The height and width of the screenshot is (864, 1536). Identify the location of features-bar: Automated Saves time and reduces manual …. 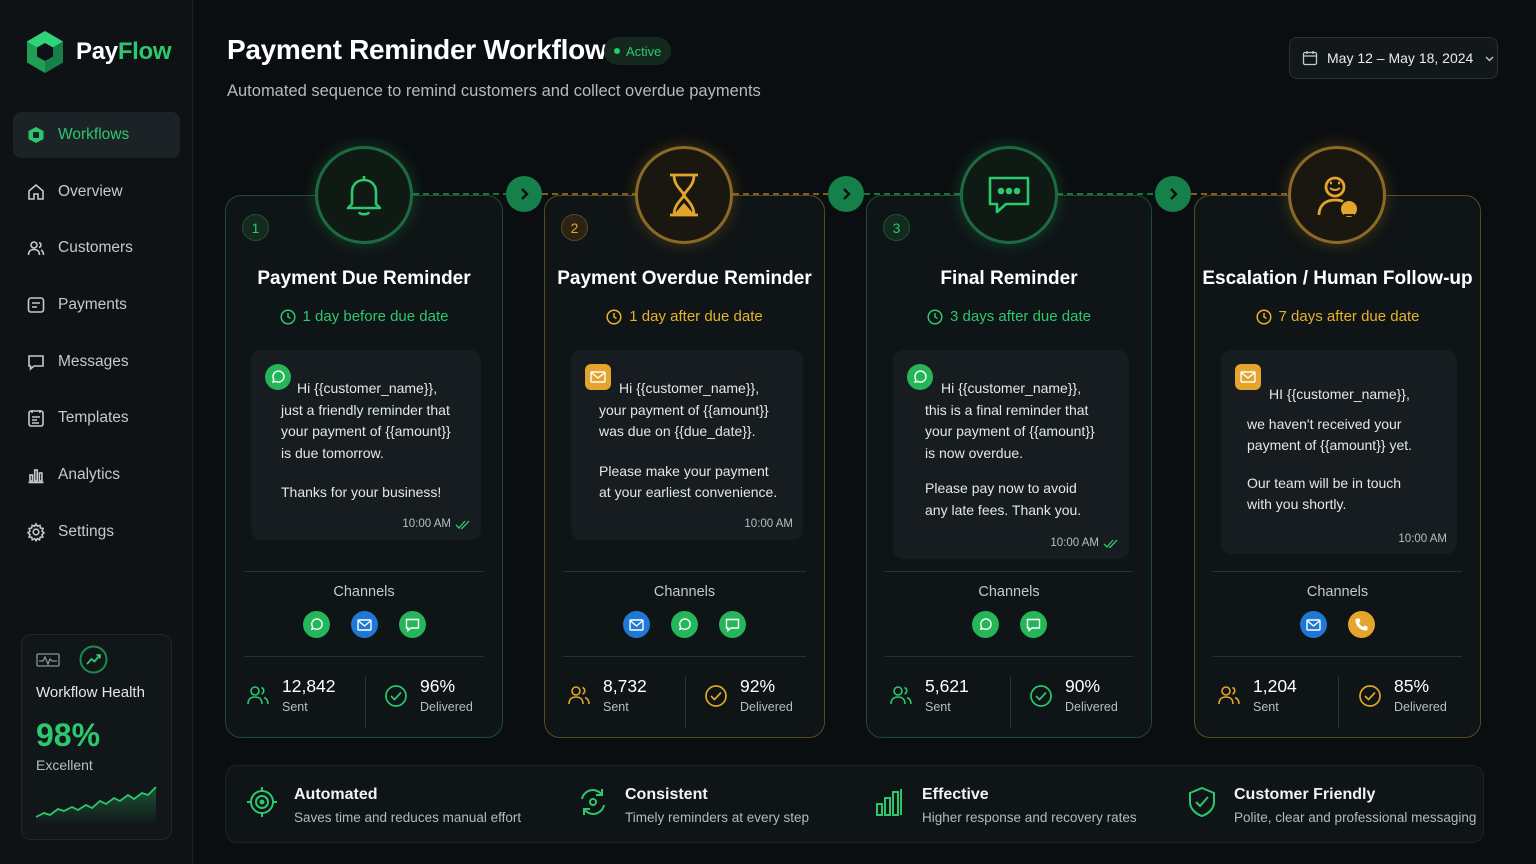
(854, 804).